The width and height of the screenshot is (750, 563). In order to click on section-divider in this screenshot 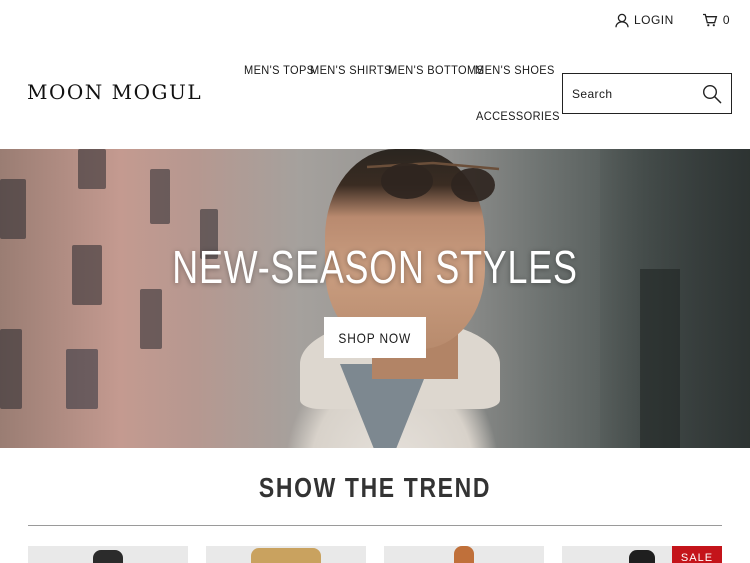, I will do `click(375, 525)`.